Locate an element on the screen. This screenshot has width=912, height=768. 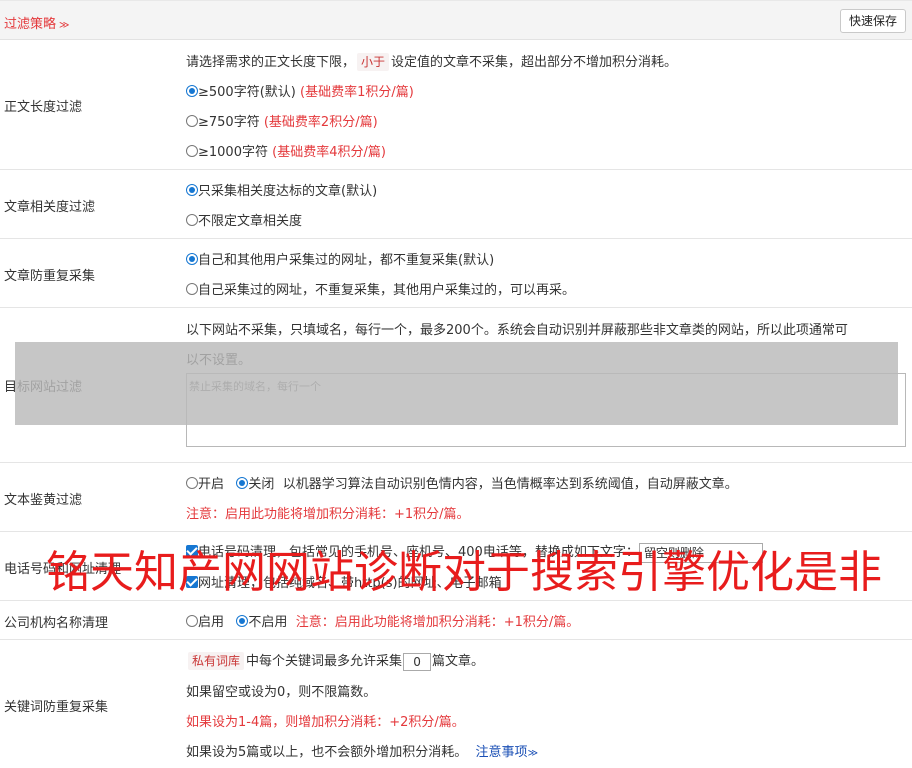
option-500: ≥500字符(默认) (基础费率1积分/篇) is located at coordinates (300, 90).